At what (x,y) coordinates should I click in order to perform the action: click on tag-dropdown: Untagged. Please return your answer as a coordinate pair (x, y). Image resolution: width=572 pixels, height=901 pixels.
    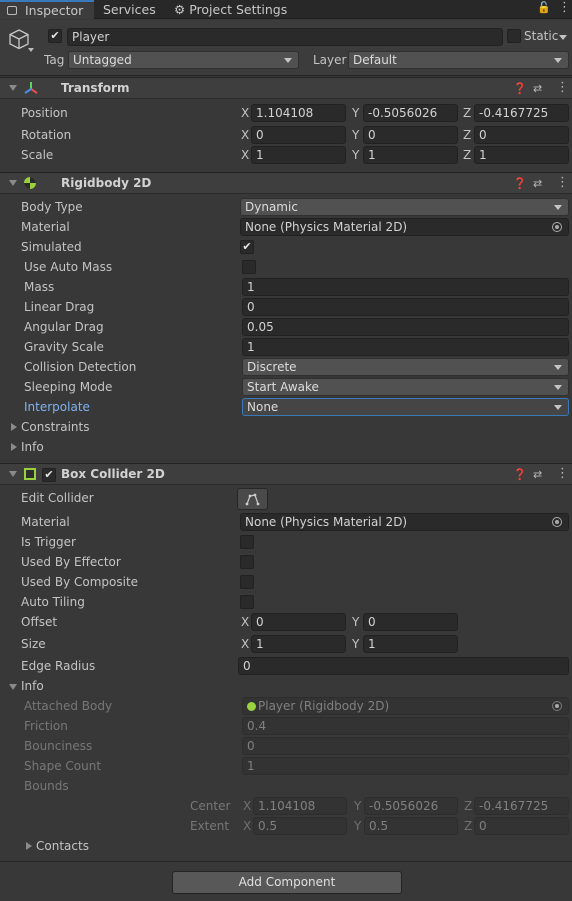
    Looking at the image, I should click on (183, 60).